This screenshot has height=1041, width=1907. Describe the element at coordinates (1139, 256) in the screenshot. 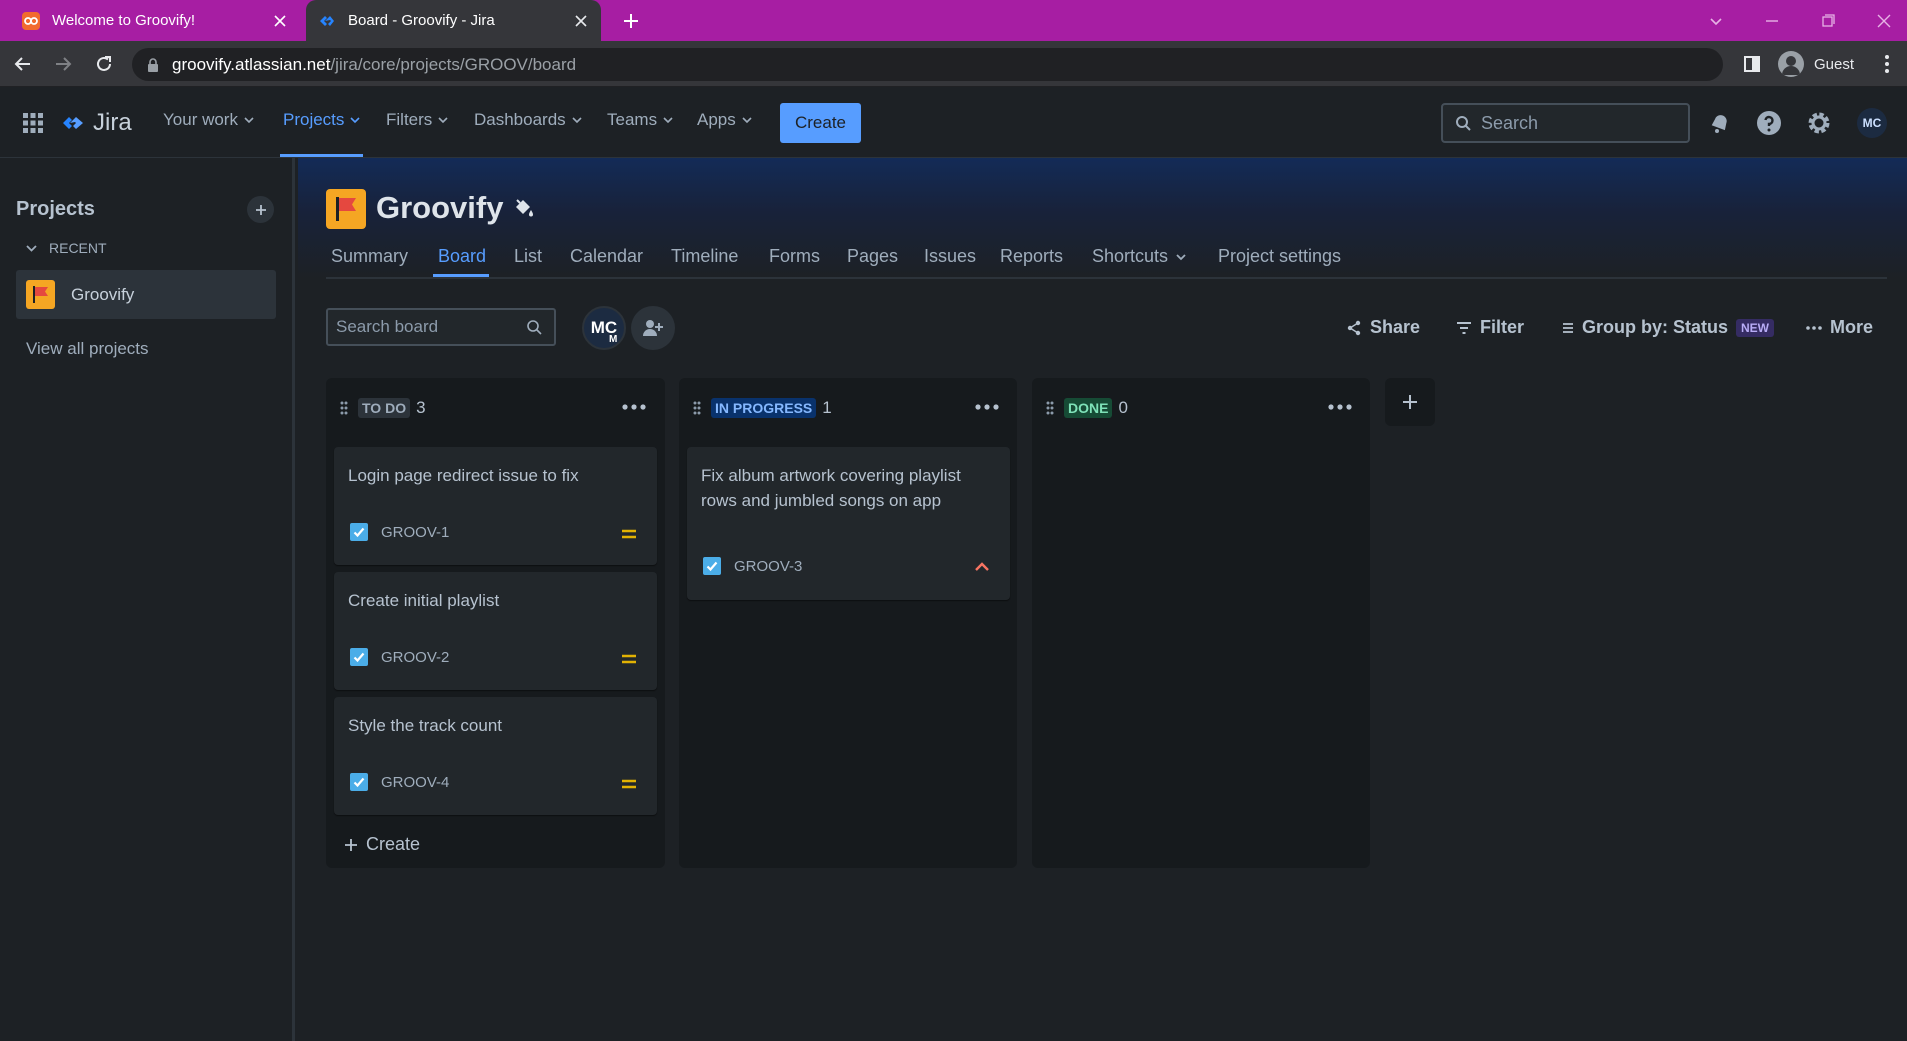

I see `tab-shortcuts: Shortcuts` at that location.